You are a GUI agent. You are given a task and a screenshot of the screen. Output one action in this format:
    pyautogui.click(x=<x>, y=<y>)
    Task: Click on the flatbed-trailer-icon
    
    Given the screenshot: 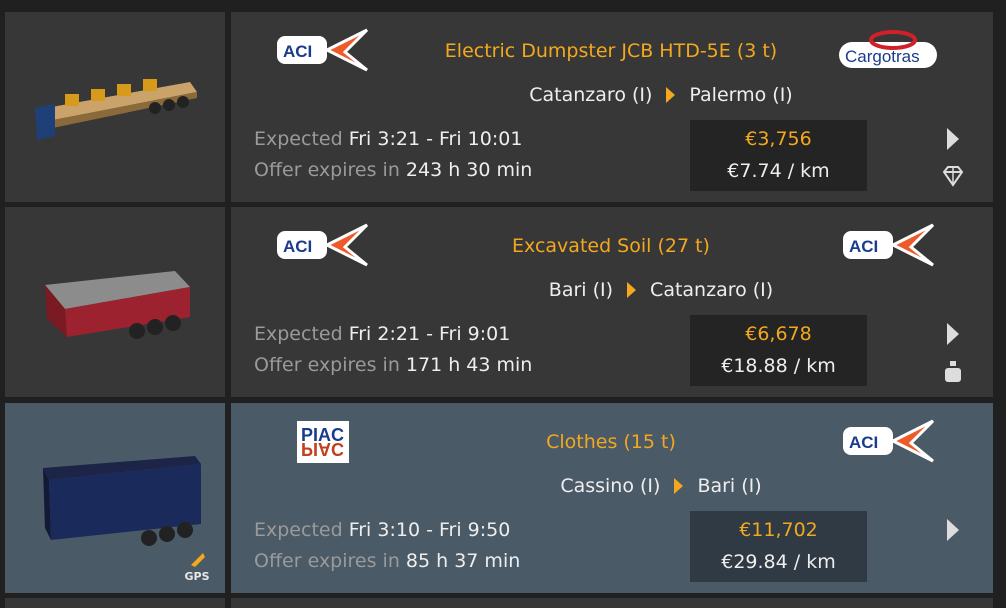 What is the action you would take?
    pyautogui.click(x=116, y=109)
    